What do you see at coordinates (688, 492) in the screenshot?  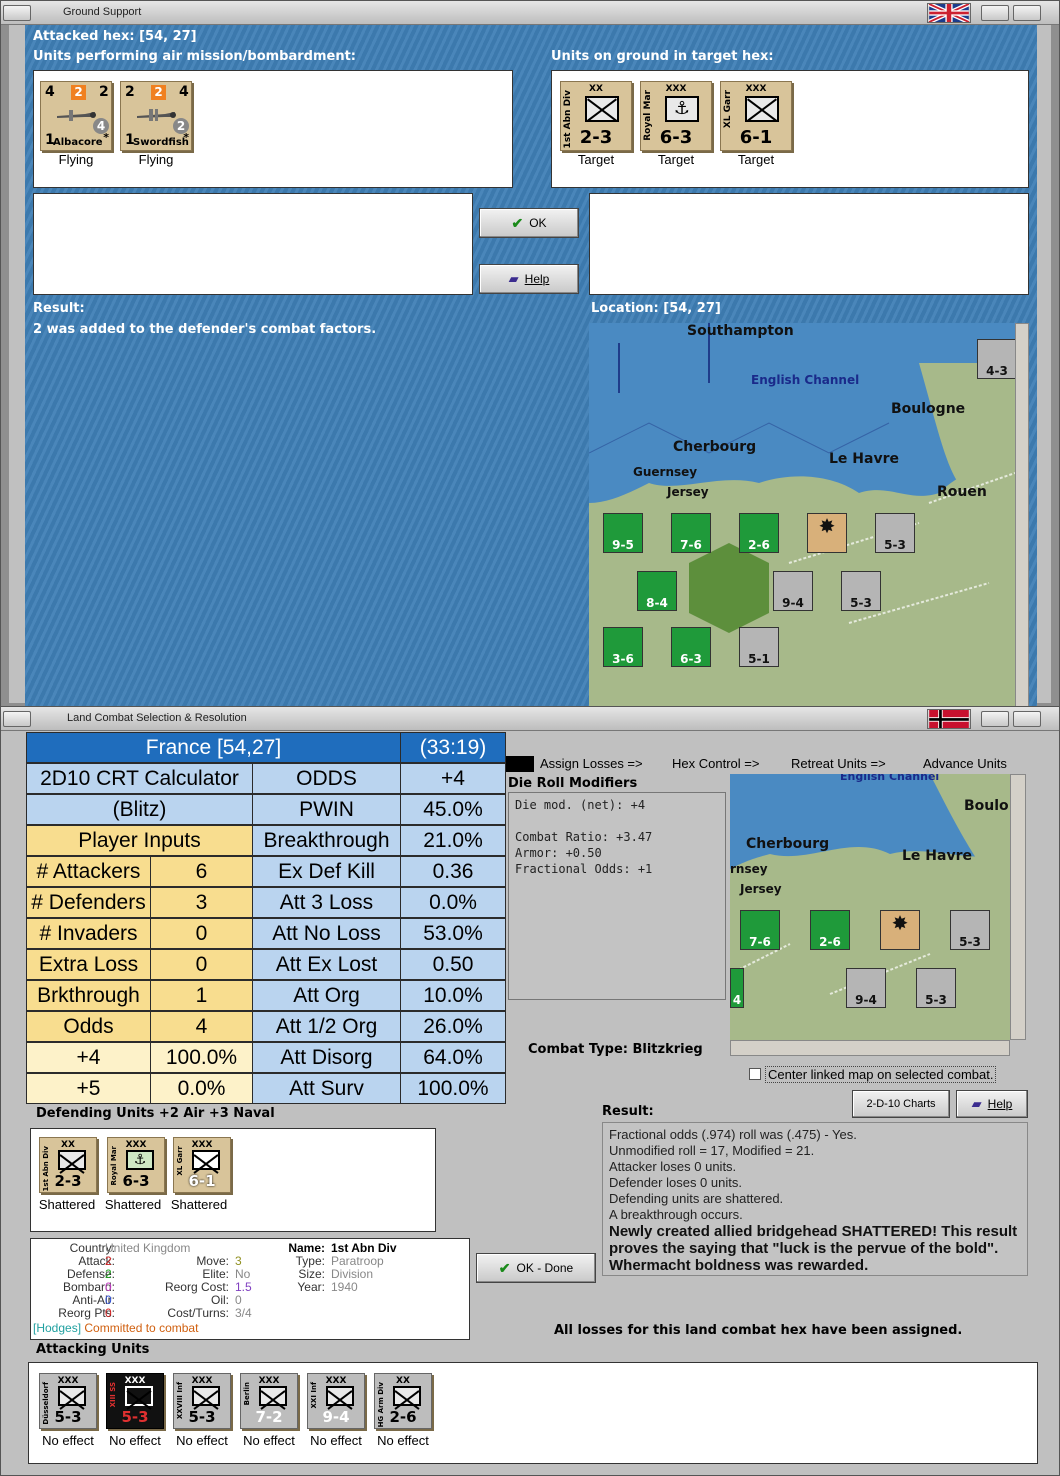 I see `map-place-label: Jersey` at bounding box center [688, 492].